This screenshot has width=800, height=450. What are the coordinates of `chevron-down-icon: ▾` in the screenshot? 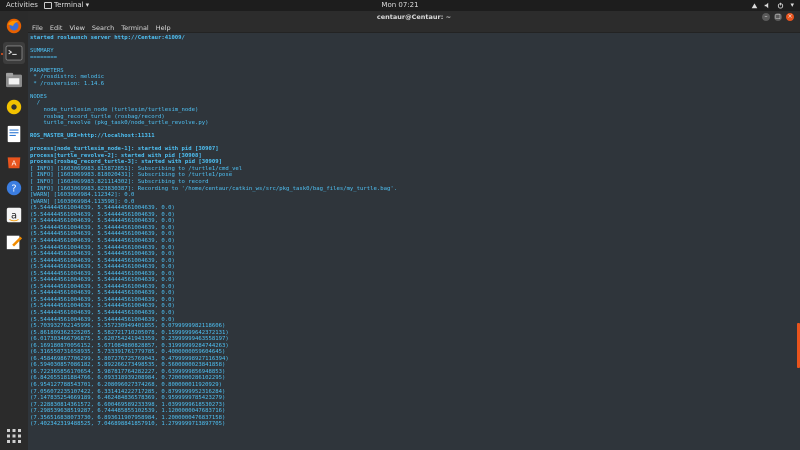 It's located at (792, 5).